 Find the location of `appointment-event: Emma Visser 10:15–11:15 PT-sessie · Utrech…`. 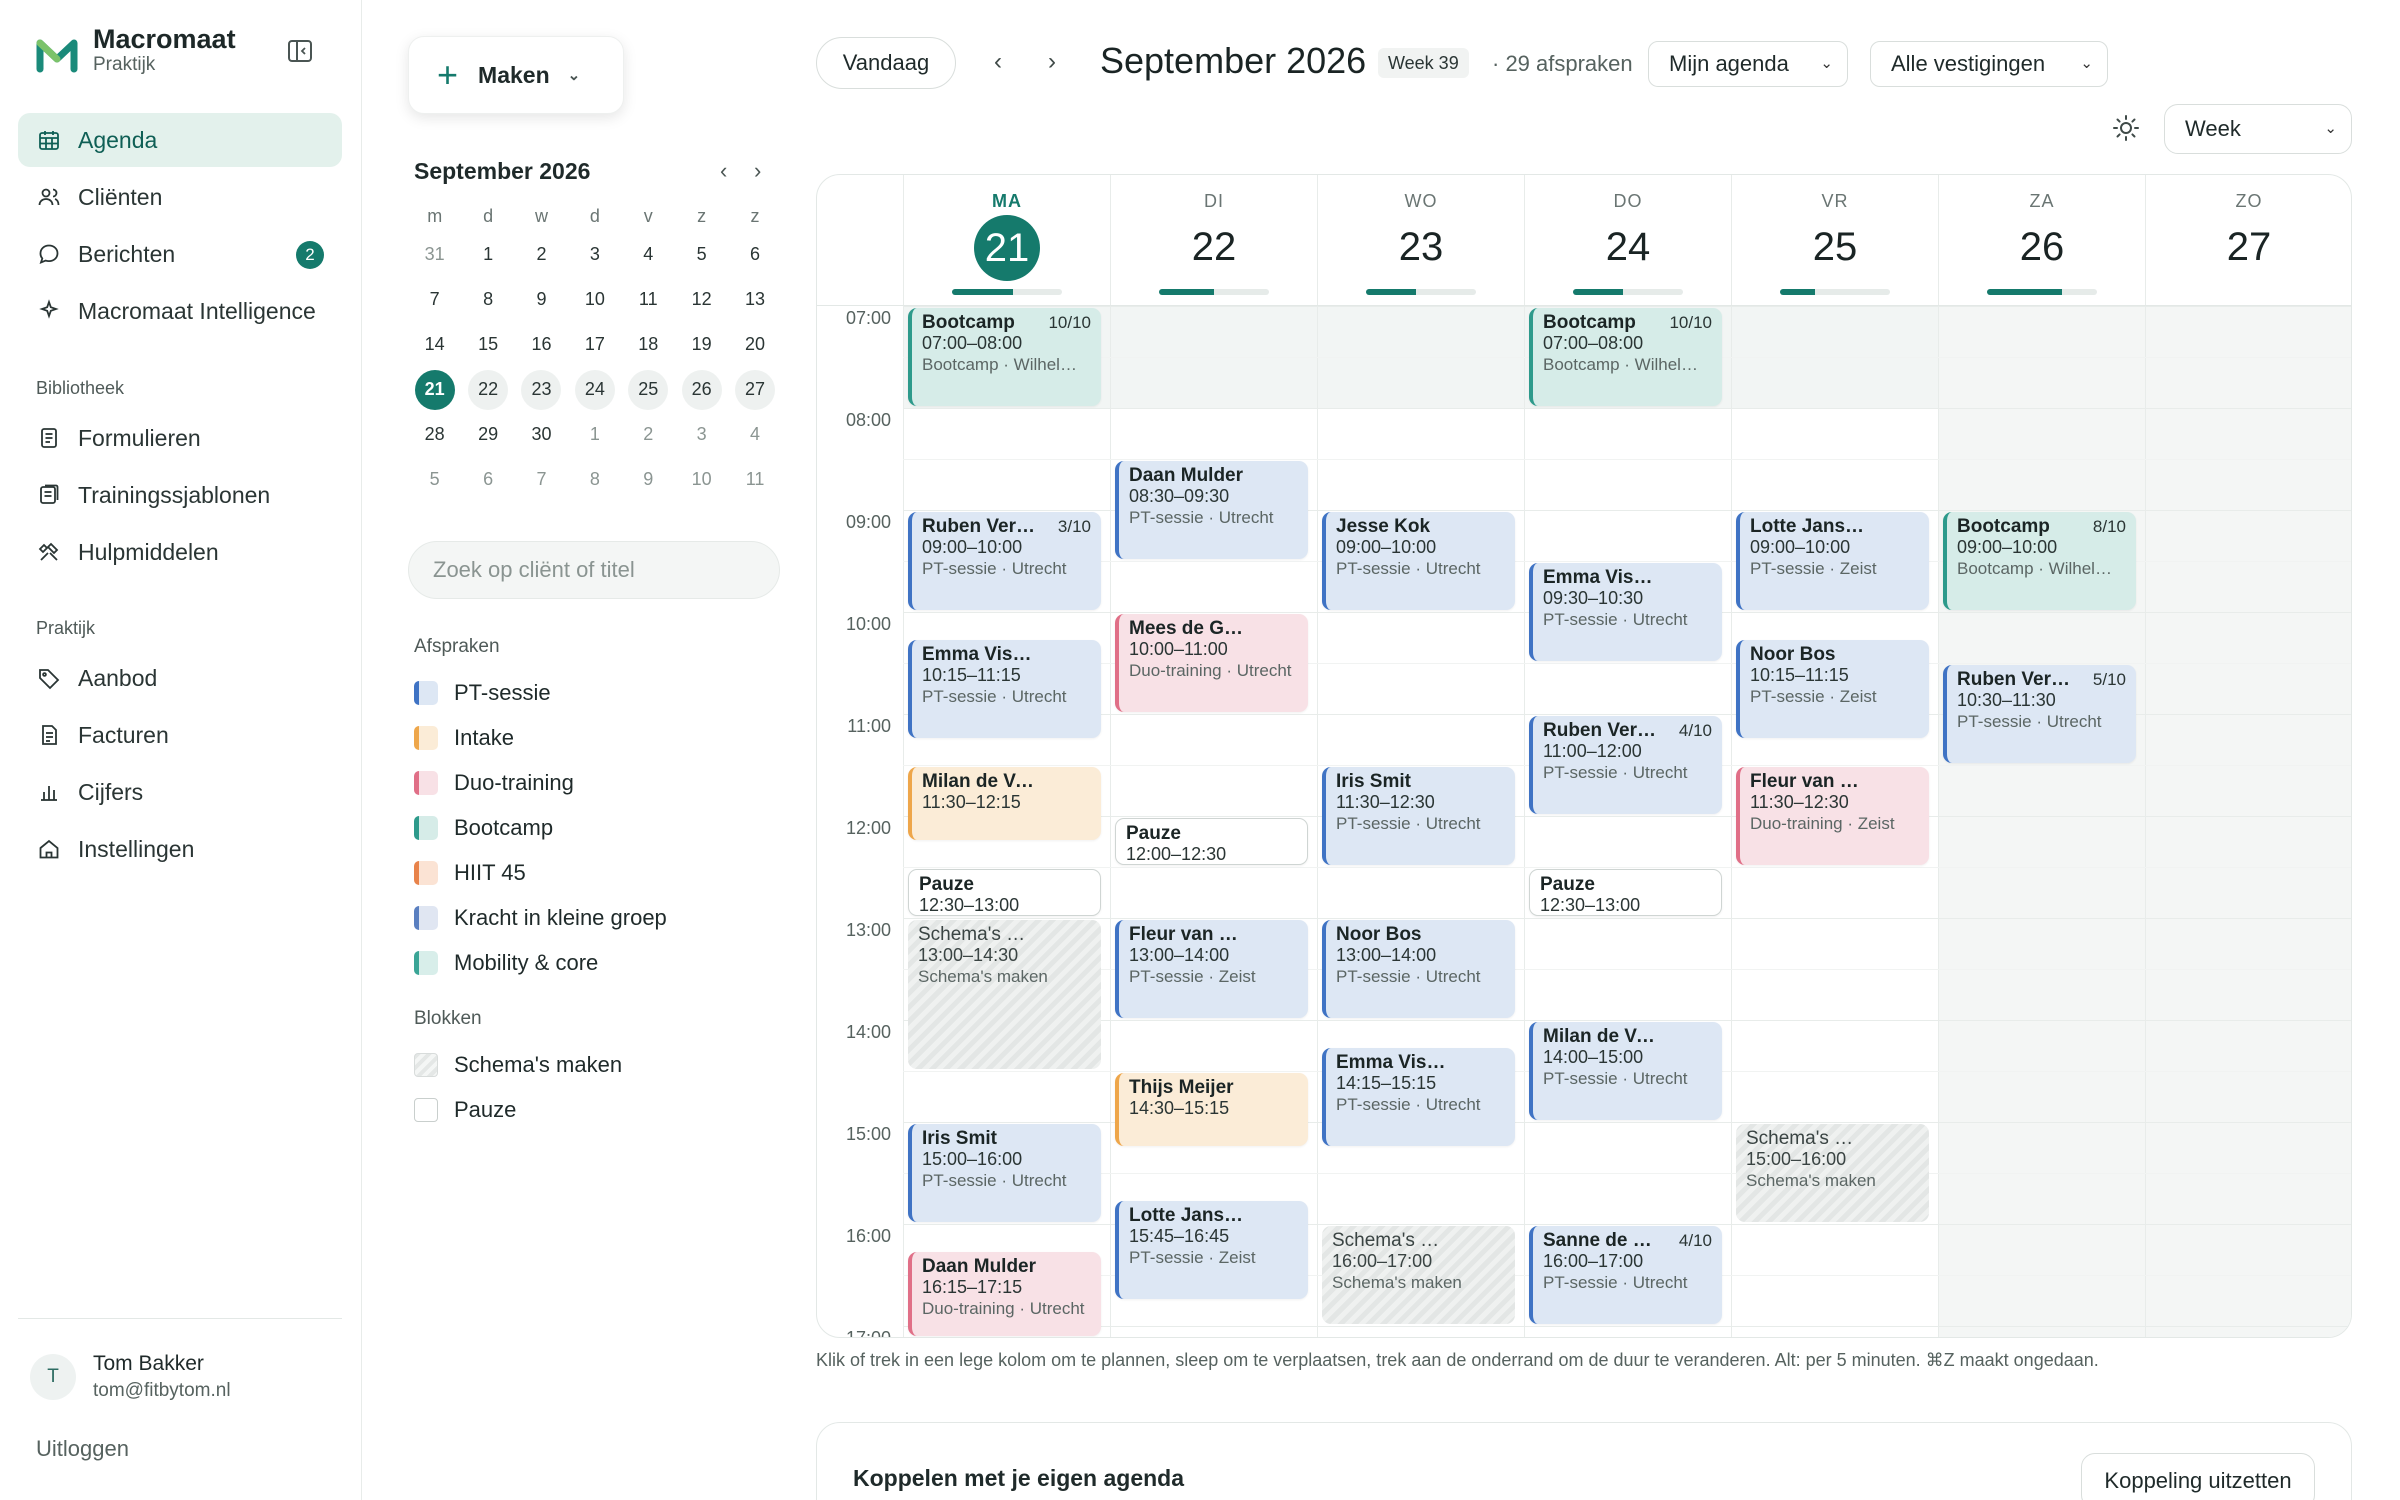

appointment-event: Emma Visser 10:15–11:15 PT-sessie · Utrech… is located at coordinates (1004, 688).